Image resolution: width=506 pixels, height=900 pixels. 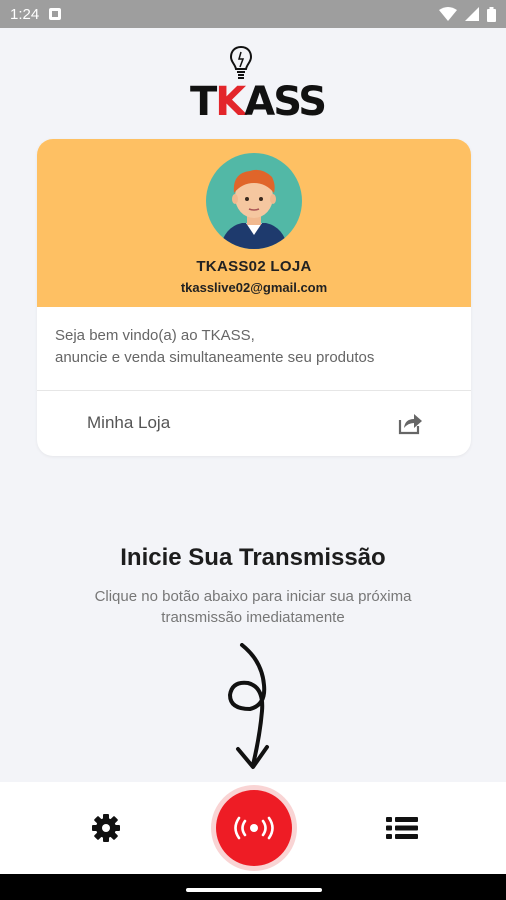 I want to click on notification-icon, so click(x=55, y=14).